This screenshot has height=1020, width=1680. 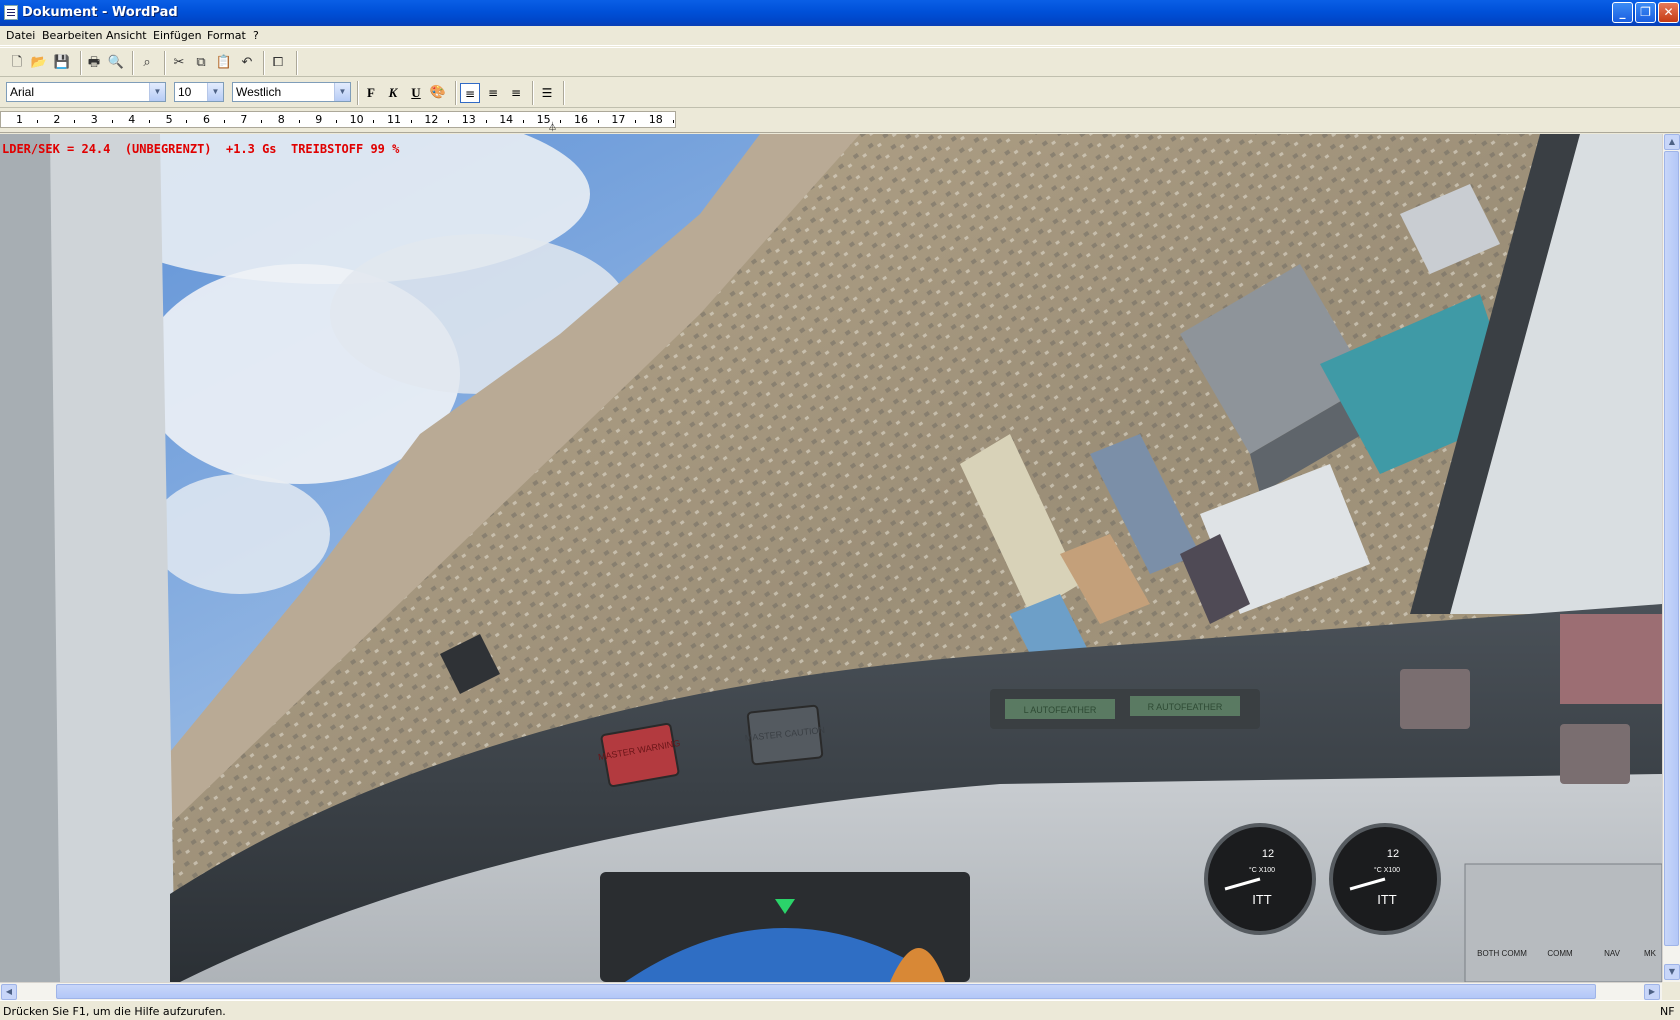 What do you see at coordinates (62, 63) in the screenshot?
I see `save-icon: 💾` at bounding box center [62, 63].